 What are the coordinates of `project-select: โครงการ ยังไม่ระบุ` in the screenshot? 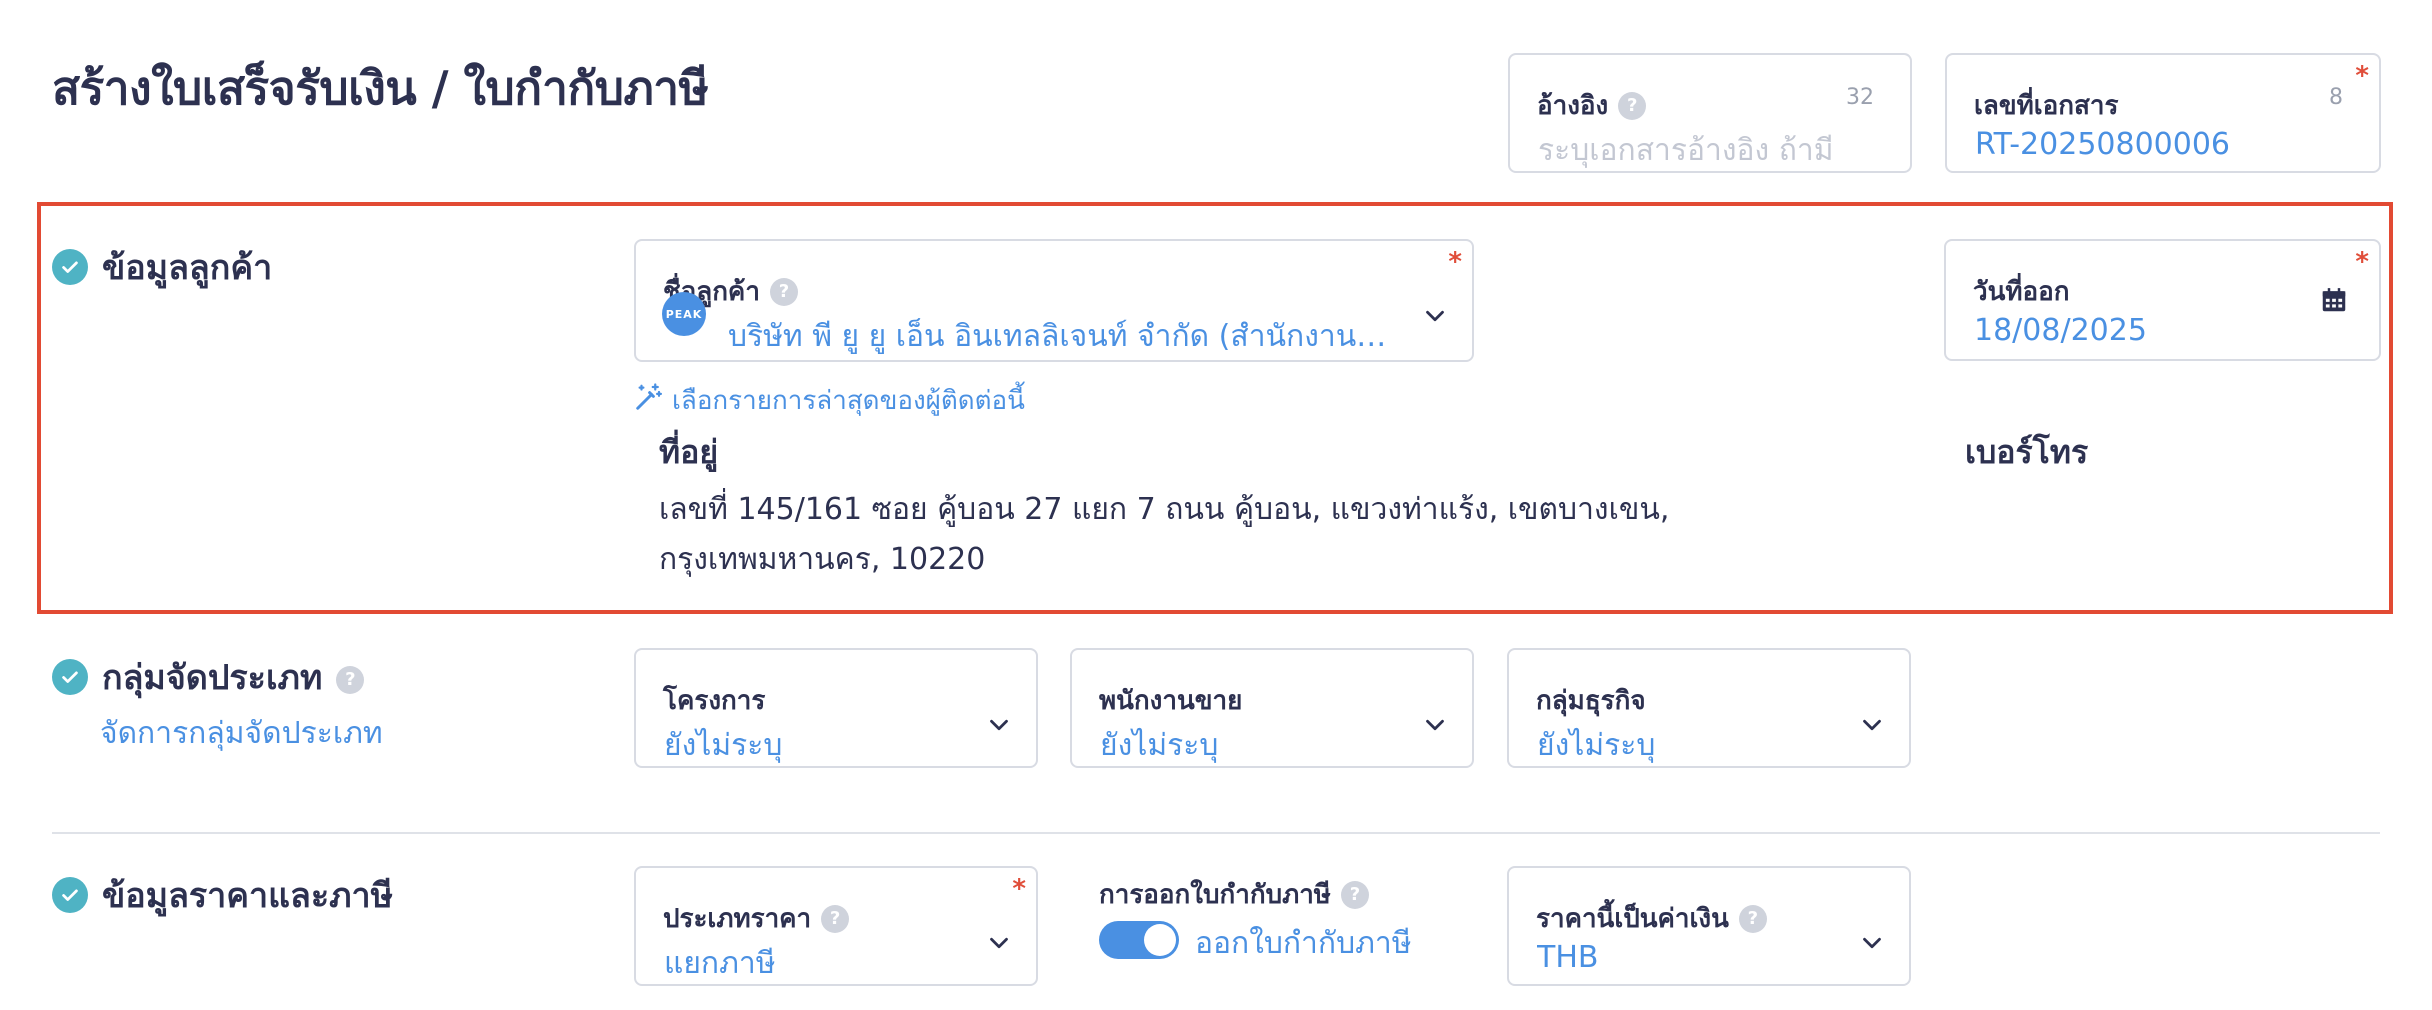 It's located at (836, 708).